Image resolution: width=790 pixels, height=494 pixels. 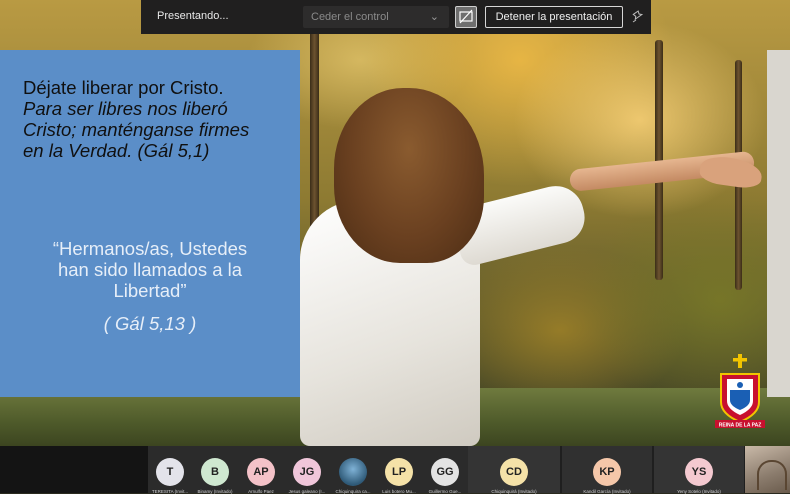 I want to click on give-control-label: Ceder el control, so click(x=350, y=17).